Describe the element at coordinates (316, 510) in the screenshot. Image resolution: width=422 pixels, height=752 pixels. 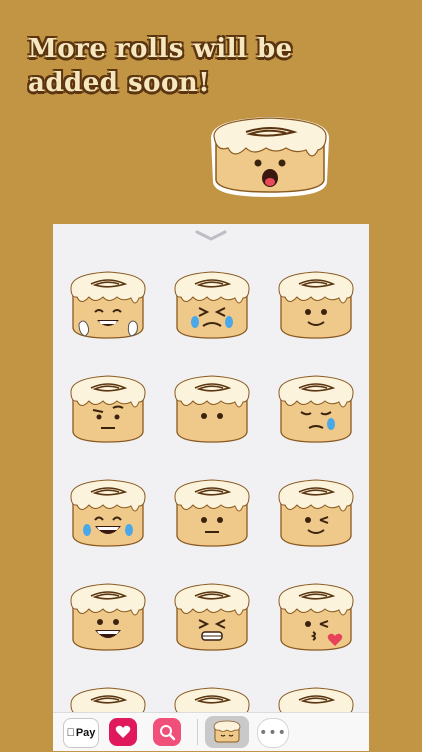
I see `sticker-wink` at that location.